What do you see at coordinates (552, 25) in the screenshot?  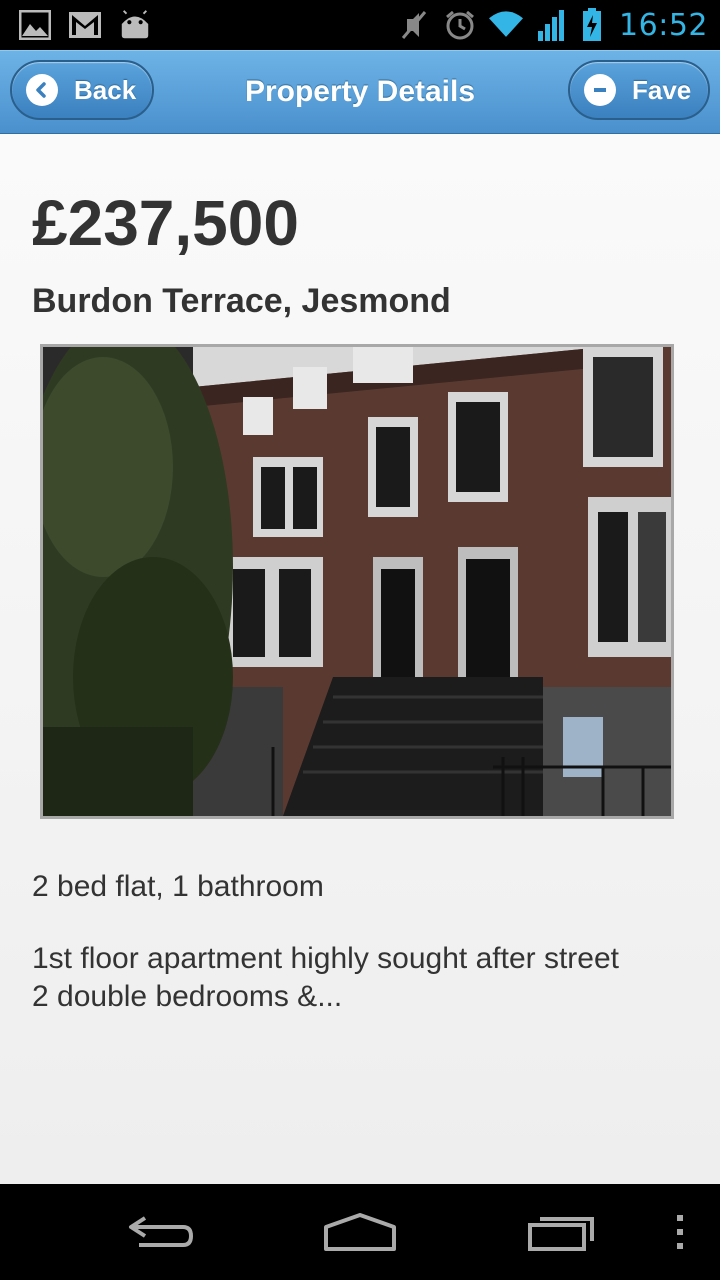 I see `signal-icon` at bounding box center [552, 25].